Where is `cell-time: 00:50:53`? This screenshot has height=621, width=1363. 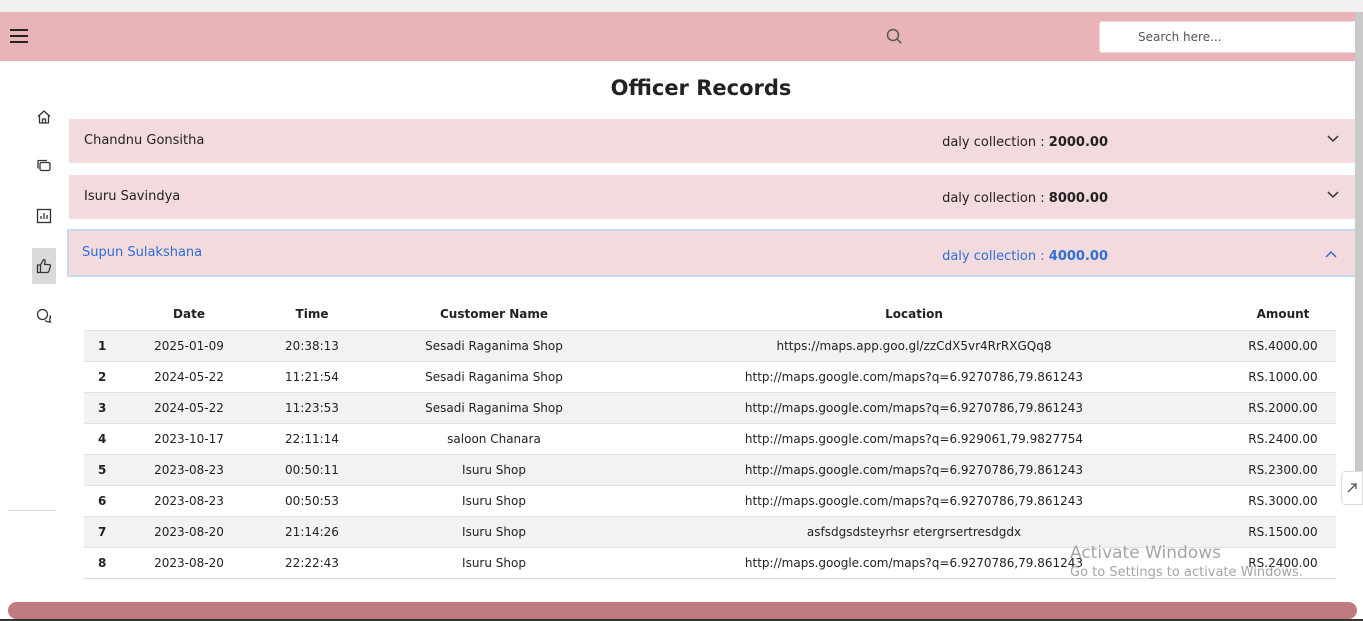
cell-time: 00:50:53 is located at coordinates (312, 500).